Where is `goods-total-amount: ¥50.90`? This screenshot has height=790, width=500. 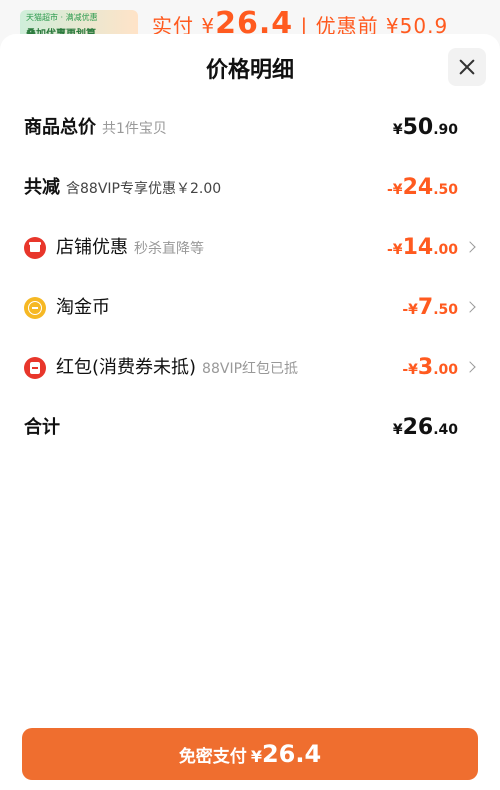
goods-total-amount: ¥50.90 is located at coordinates (425, 128).